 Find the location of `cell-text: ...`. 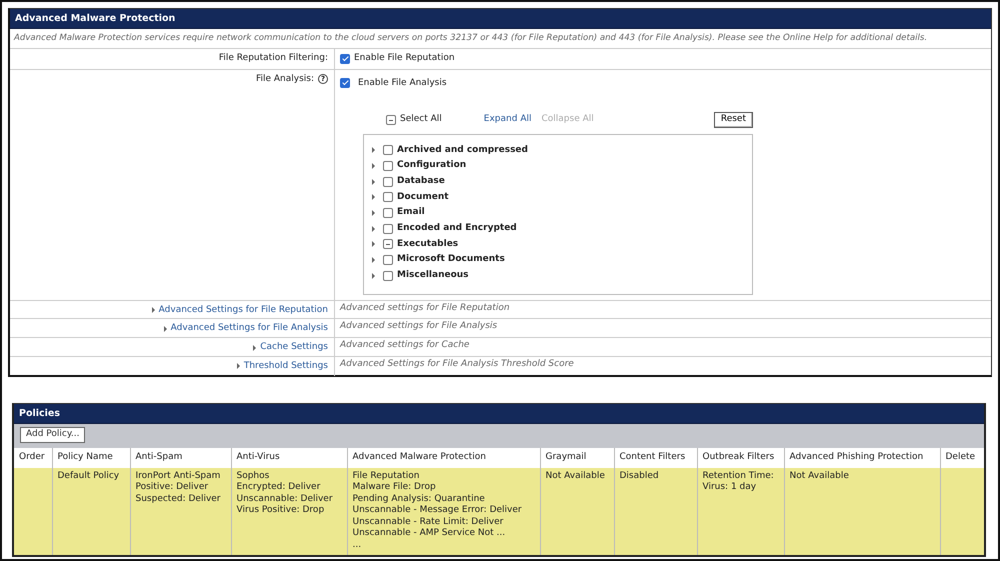

cell-text: ... is located at coordinates (357, 545).